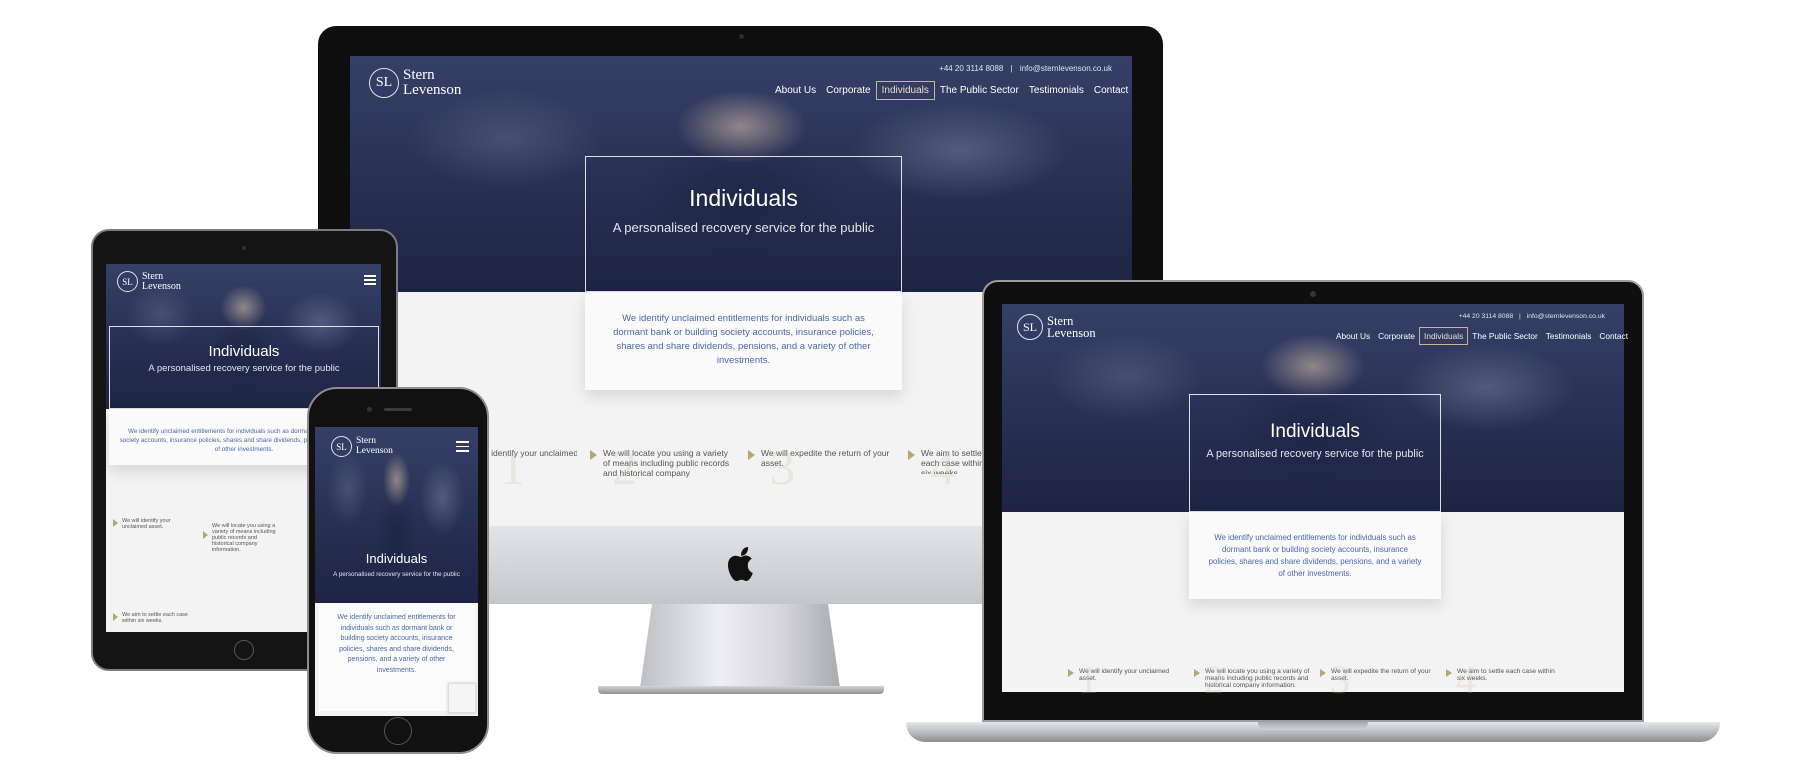  Describe the element at coordinates (369, 409) in the screenshot. I see `iphone-camera` at that location.